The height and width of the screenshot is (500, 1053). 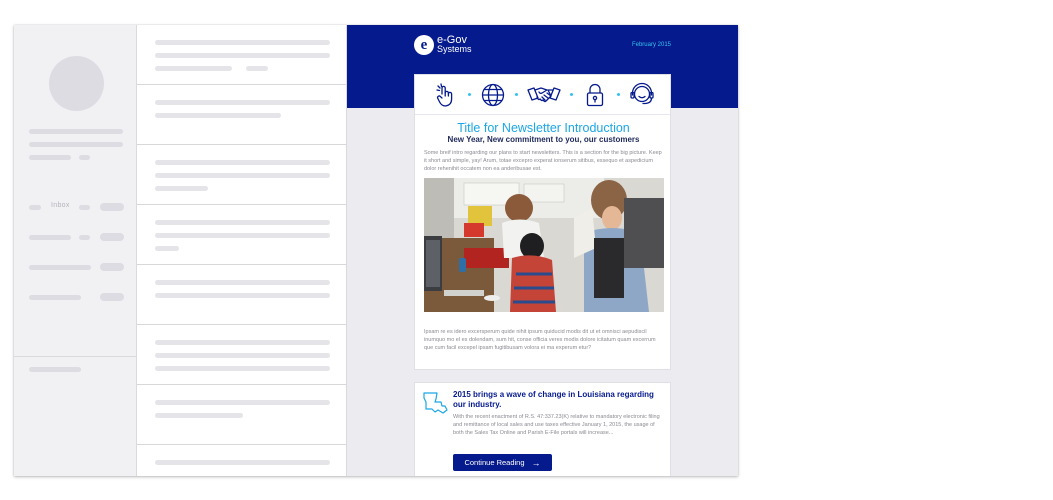 I want to click on handshake-icon, so click(x=543, y=94).